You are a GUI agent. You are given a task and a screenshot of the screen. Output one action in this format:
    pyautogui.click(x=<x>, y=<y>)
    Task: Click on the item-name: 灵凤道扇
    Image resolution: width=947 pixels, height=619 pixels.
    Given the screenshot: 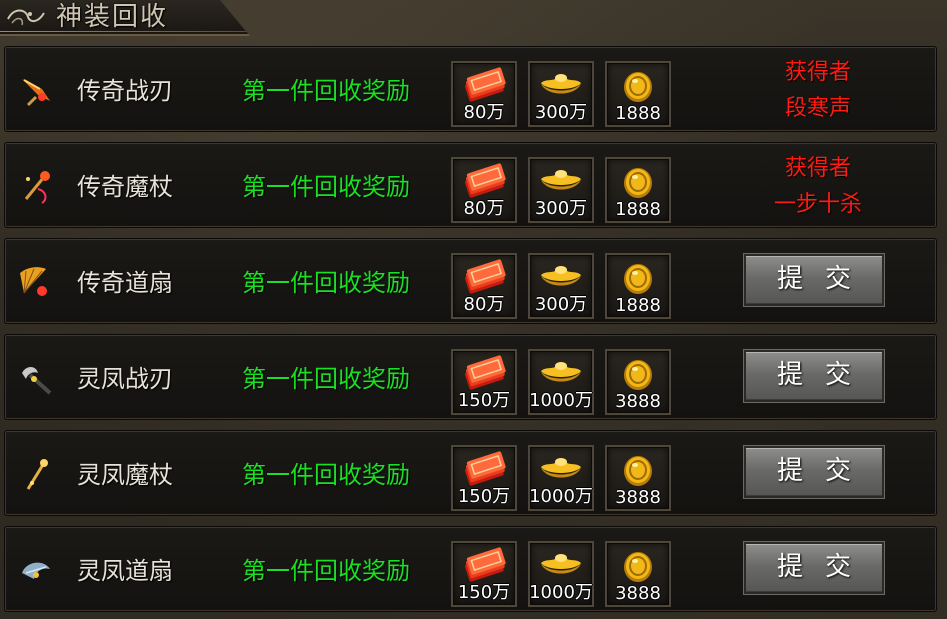 What is the action you would take?
    pyautogui.click(x=125, y=571)
    